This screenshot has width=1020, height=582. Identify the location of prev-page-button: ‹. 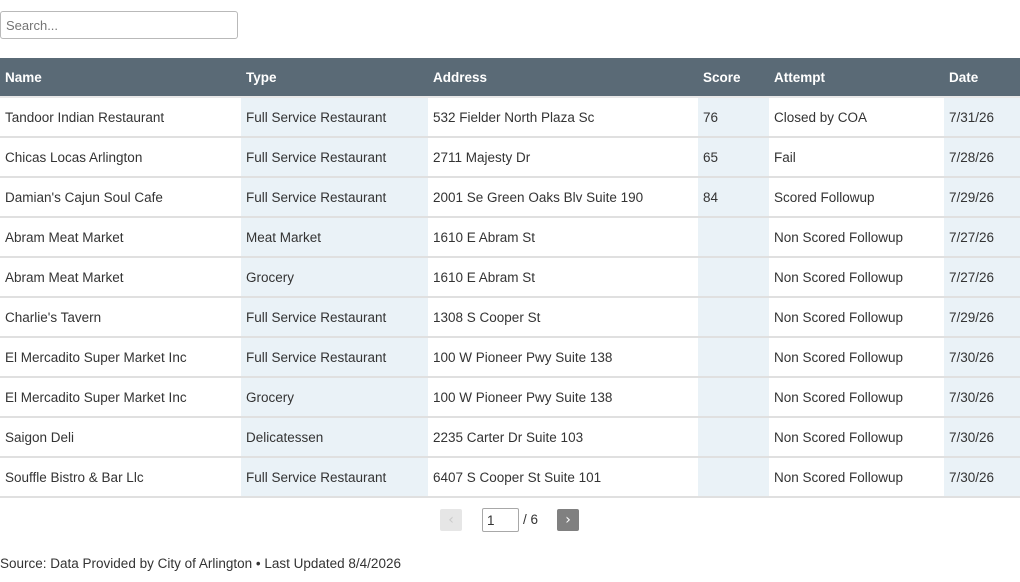
(451, 520).